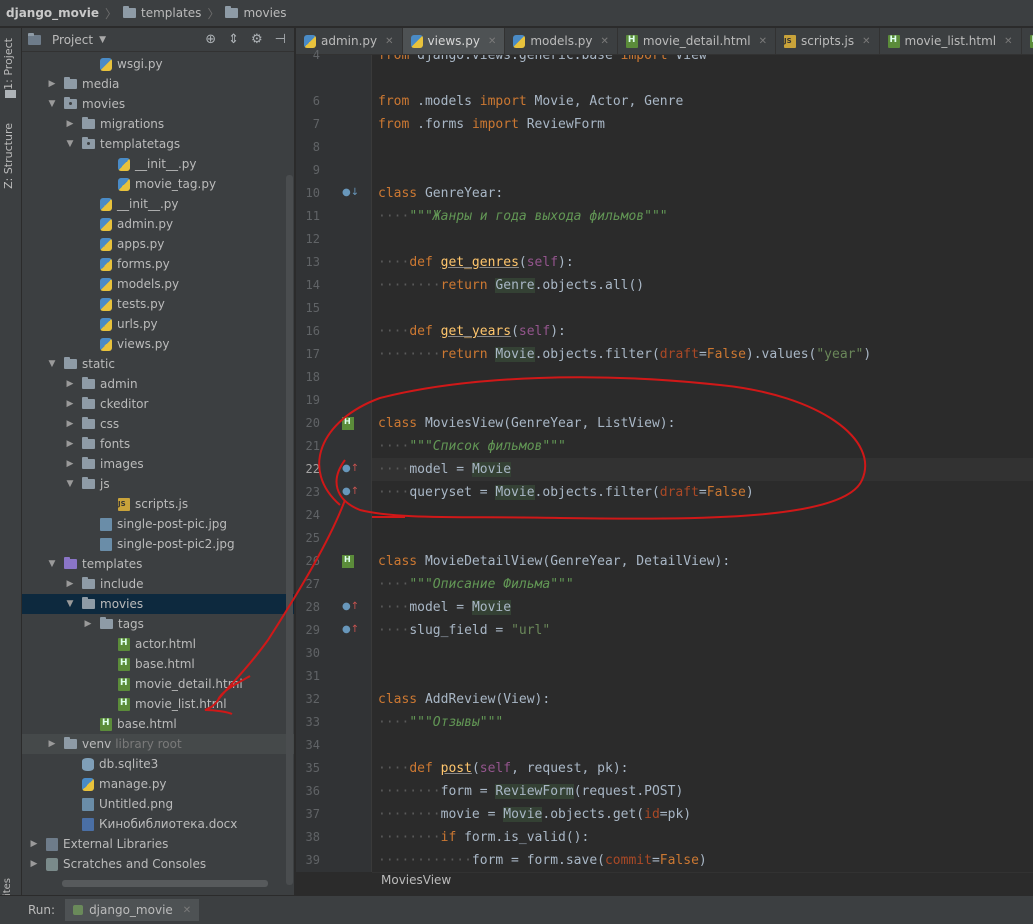  What do you see at coordinates (8, 156) in the screenshot?
I see `tab-structure-tool: Z: Structure` at bounding box center [8, 156].